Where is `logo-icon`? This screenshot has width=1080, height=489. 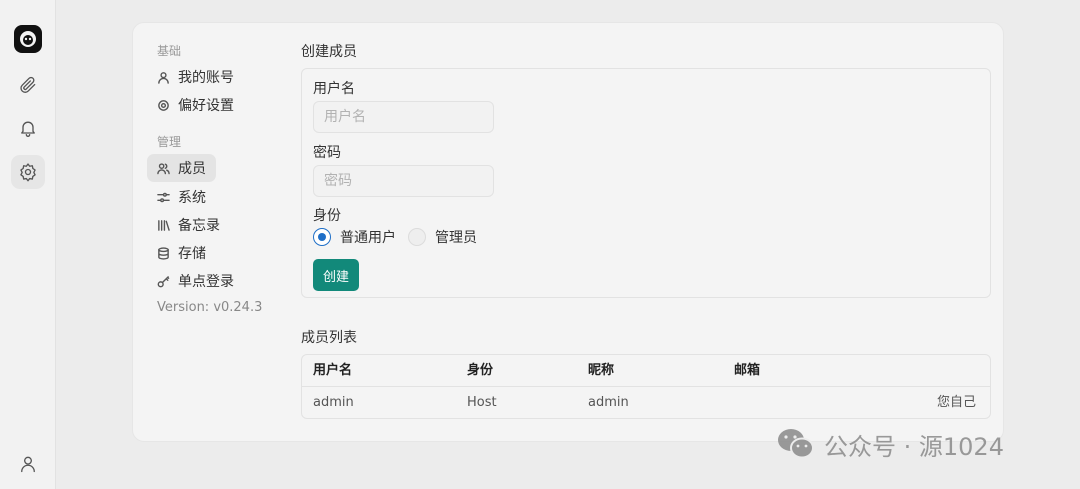 logo-icon is located at coordinates (28, 39).